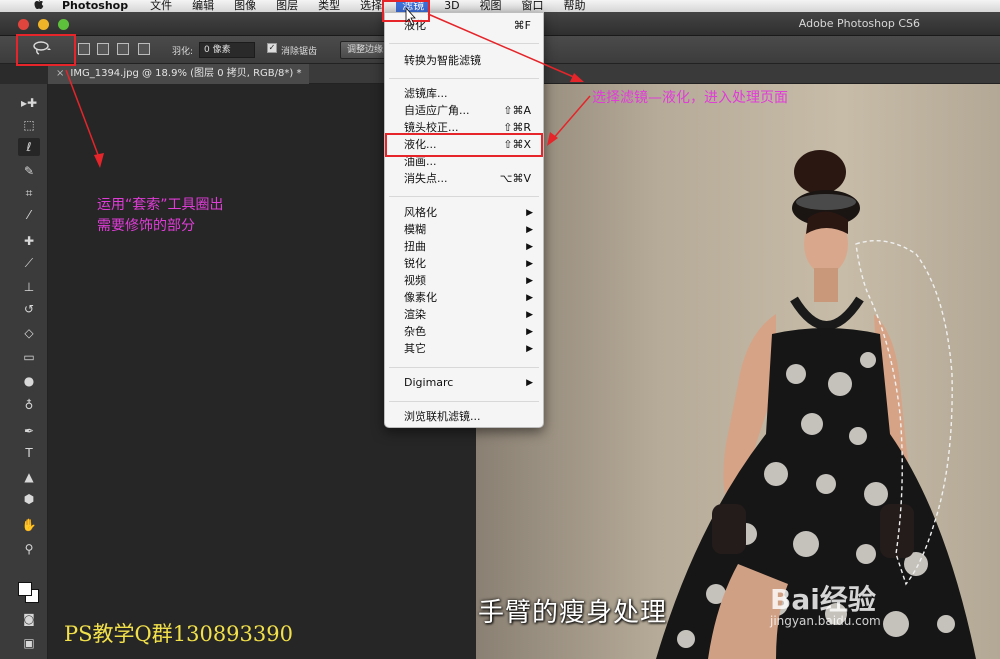 The image size is (1000, 659). What do you see at coordinates (328, 87) in the screenshot?
I see `annotation-arrows` at bounding box center [328, 87].